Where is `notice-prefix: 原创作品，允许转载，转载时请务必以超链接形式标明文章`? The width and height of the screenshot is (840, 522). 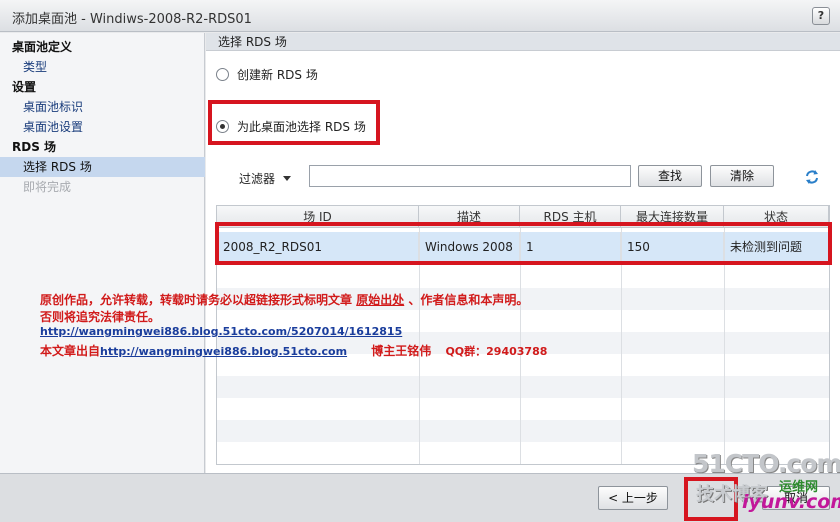
notice-prefix: 原创作品，允许转载，转载时请务必以超链接形式标明文章 is located at coordinates (196, 300).